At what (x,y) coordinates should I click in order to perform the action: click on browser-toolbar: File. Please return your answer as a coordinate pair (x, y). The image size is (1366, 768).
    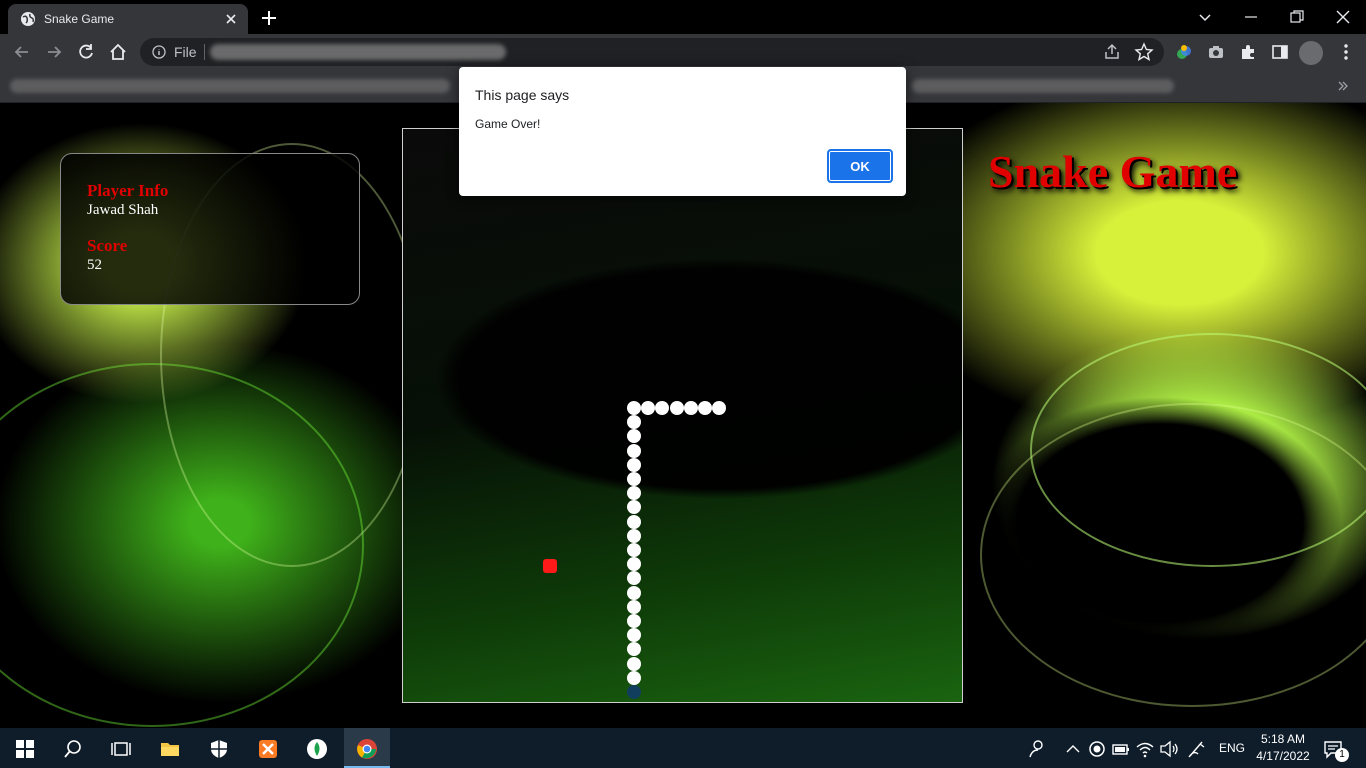
    Looking at the image, I should click on (683, 52).